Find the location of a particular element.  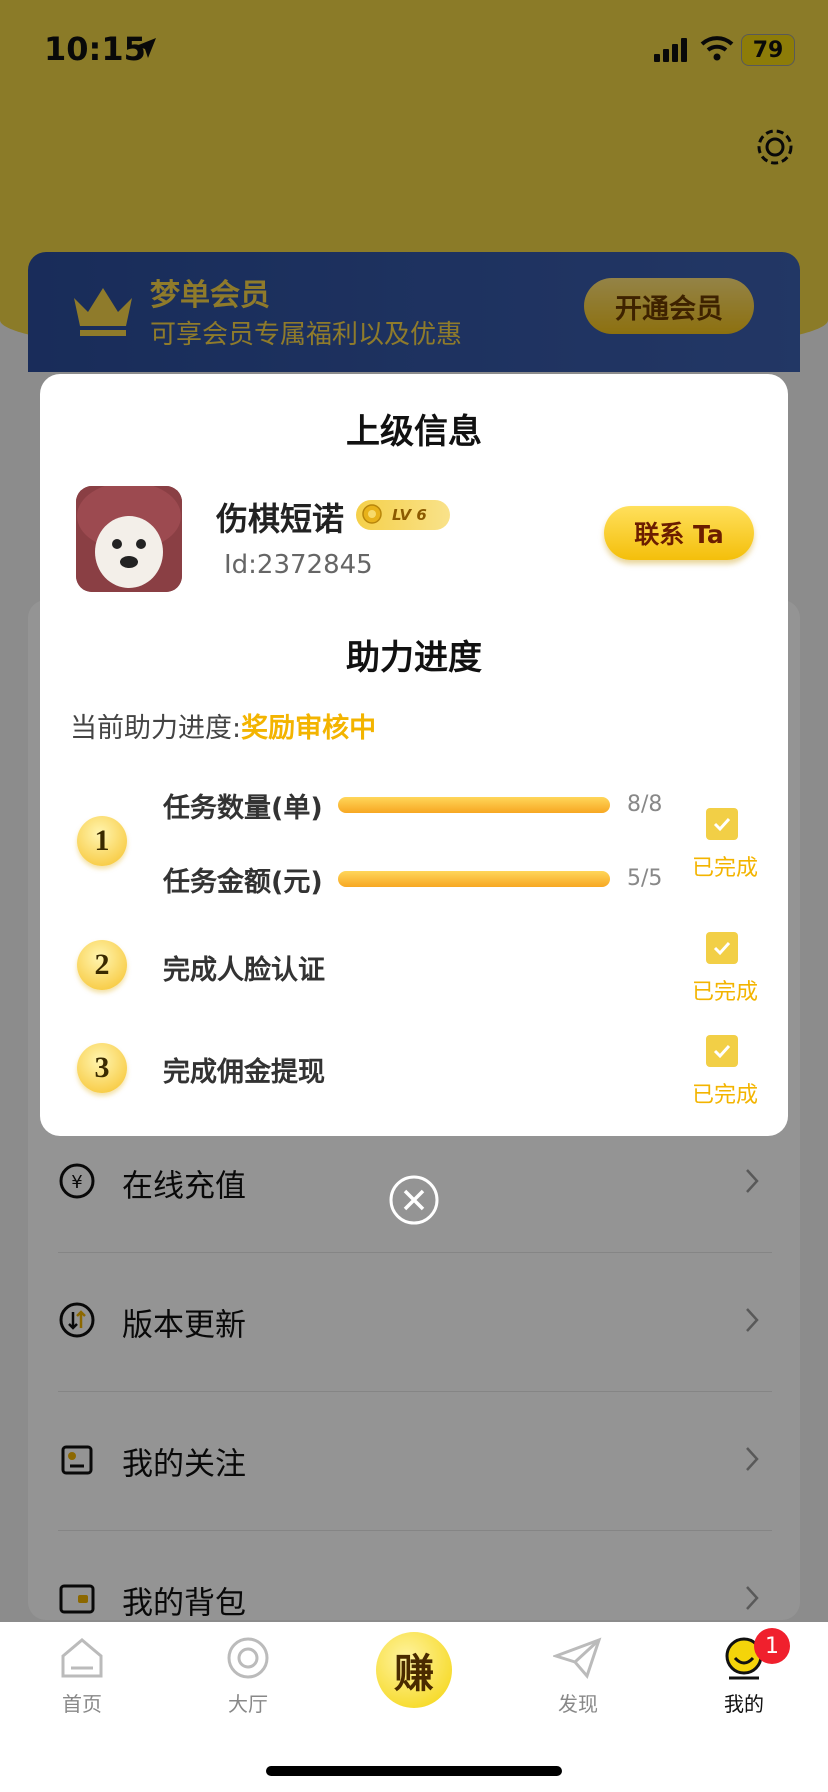

step-number: 3 is located at coordinates (102, 1068).